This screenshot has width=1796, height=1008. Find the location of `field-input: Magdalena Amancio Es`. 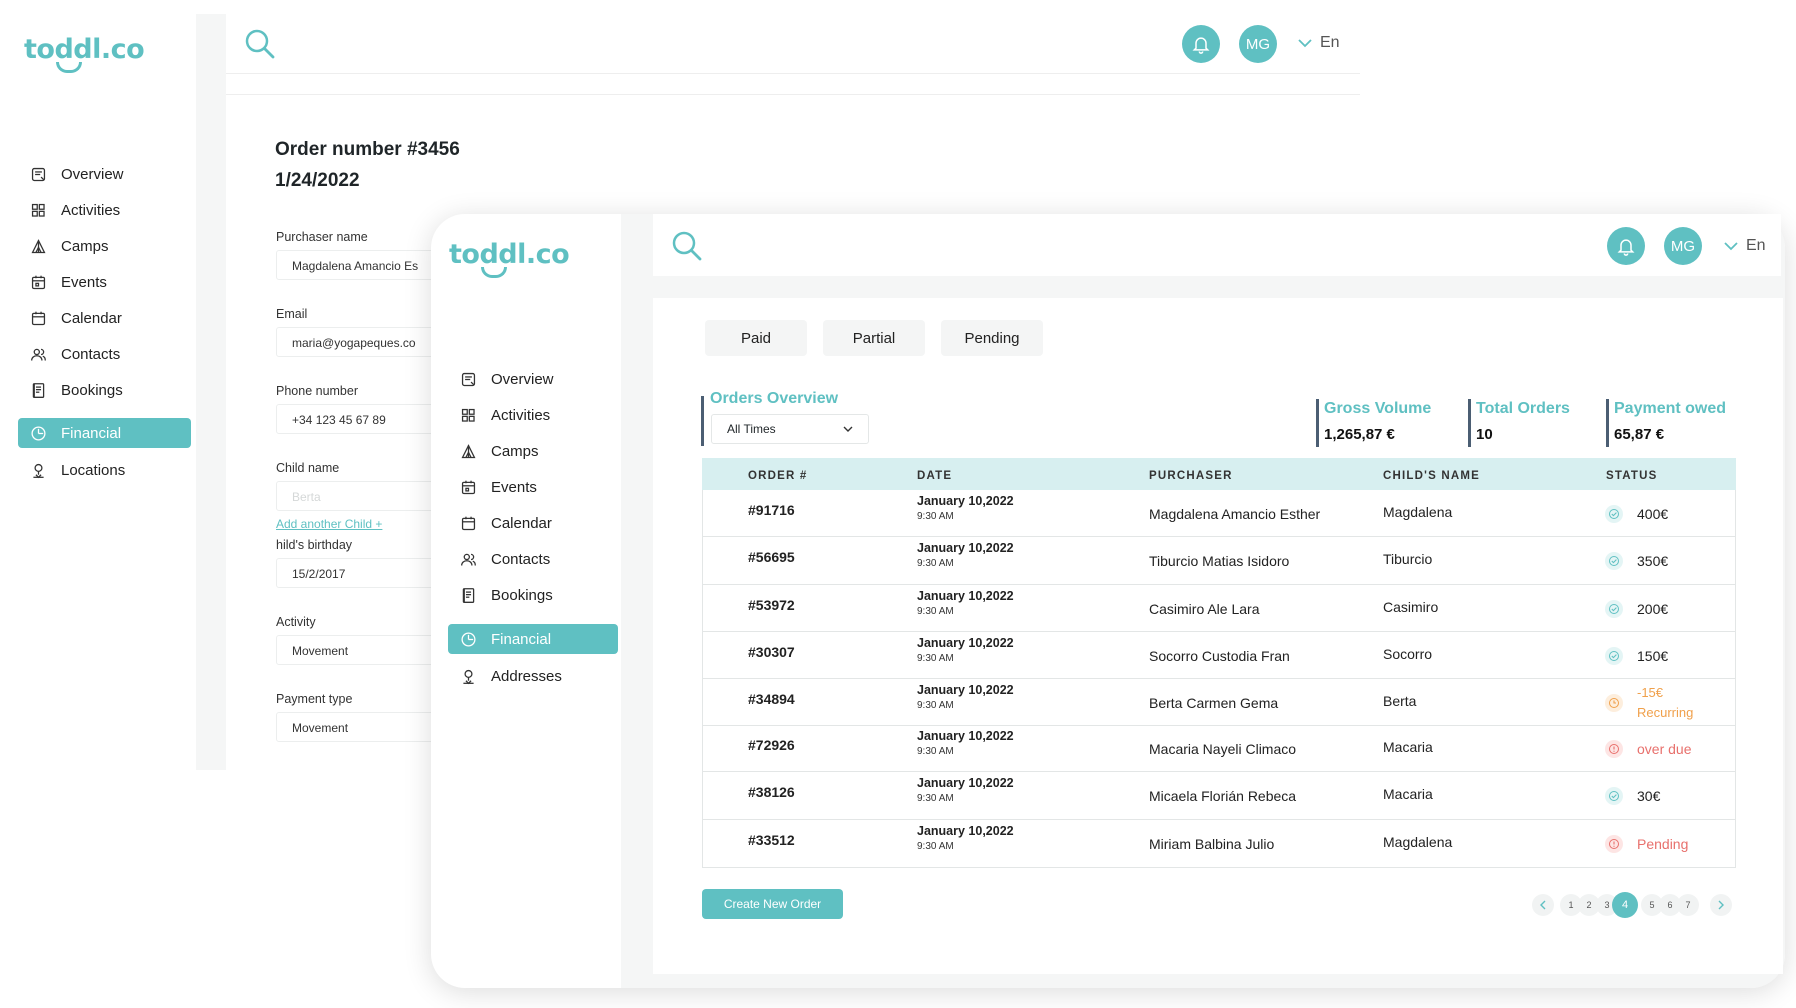

field-input: Magdalena Amancio Es is located at coordinates (361, 265).